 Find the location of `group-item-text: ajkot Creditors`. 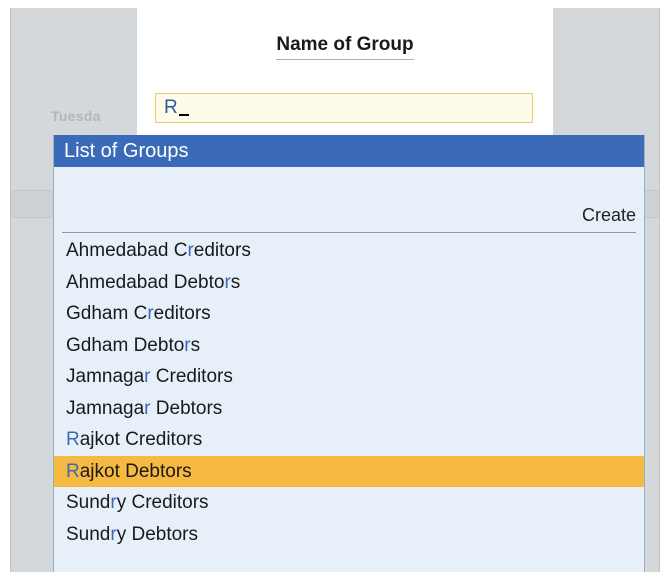

group-item-text: ajkot Creditors is located at coordinates (141, 439).